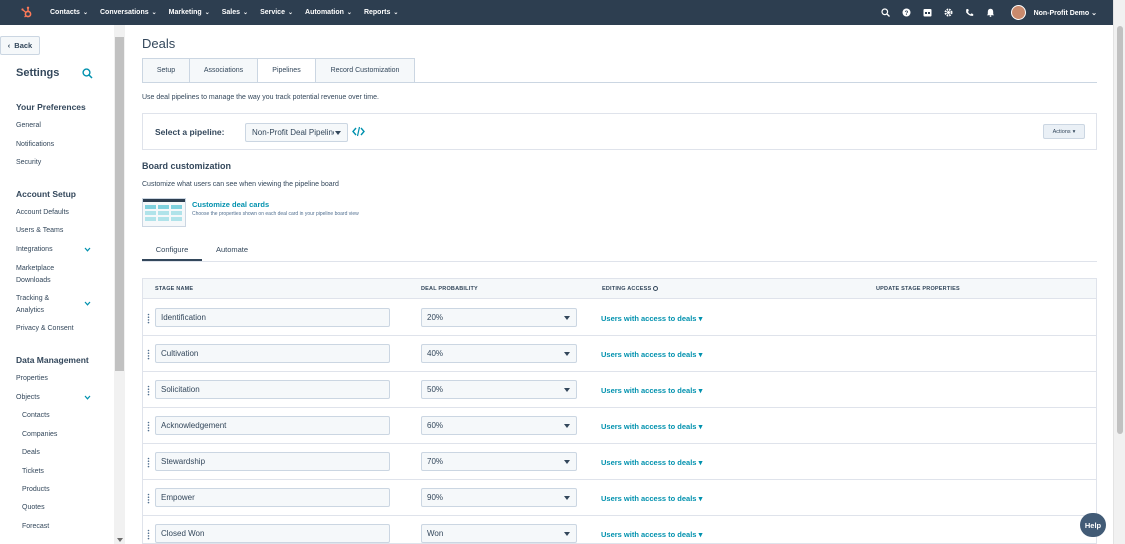  What do you see at coordinates (499, 353) in the screenshot?
I see `deal-probability-select: 40%` at bounding box center [499, 353].